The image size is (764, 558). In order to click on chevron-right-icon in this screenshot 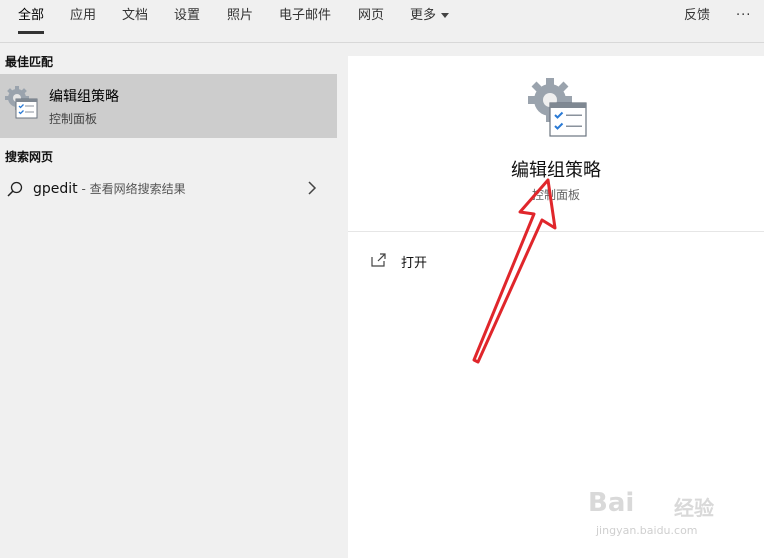, I will do `click(312, 188)`.